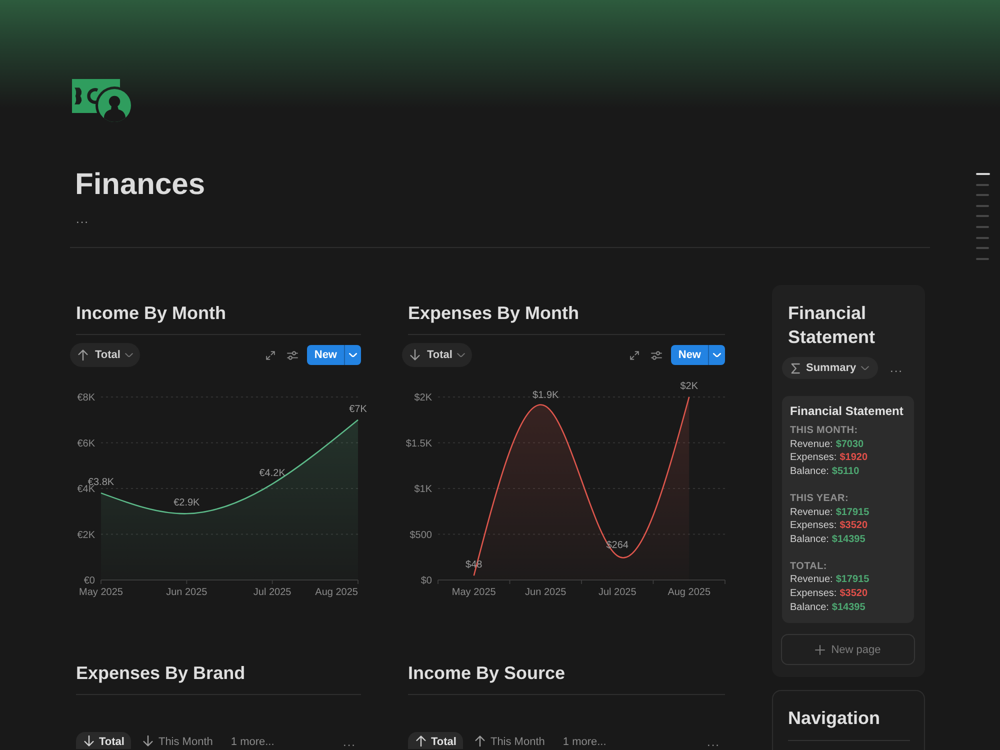  I want to click on summary-amount: $5110, so click(846, 472).